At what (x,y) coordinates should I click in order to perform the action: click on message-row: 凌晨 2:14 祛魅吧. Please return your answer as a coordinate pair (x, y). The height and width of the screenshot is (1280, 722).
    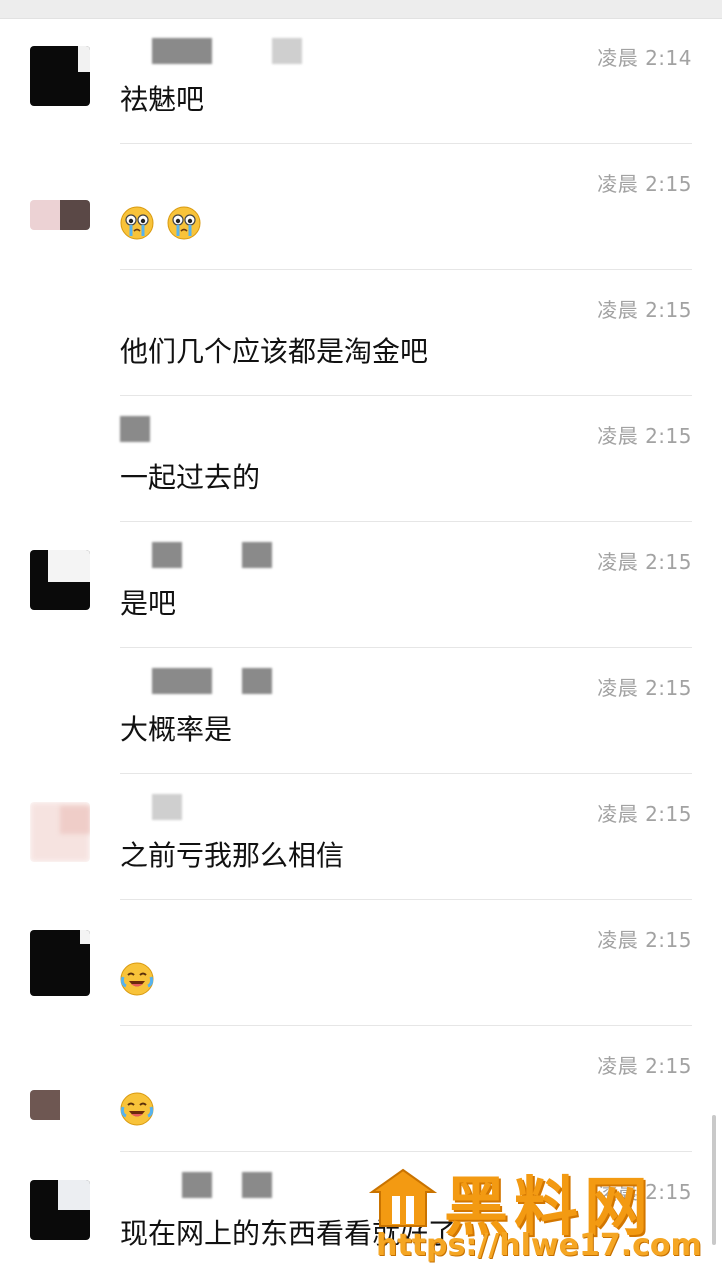
    Looking at the image, I should click on (361, 81).